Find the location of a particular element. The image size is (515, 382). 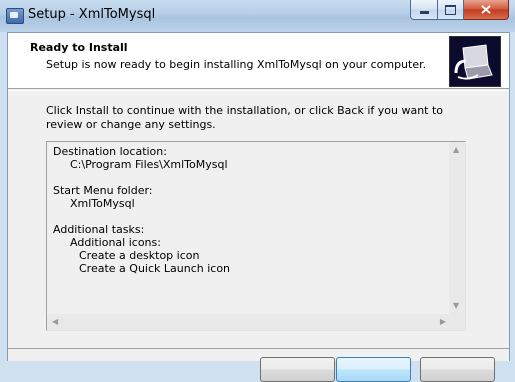

back-button is located at coordinates (297, 369).